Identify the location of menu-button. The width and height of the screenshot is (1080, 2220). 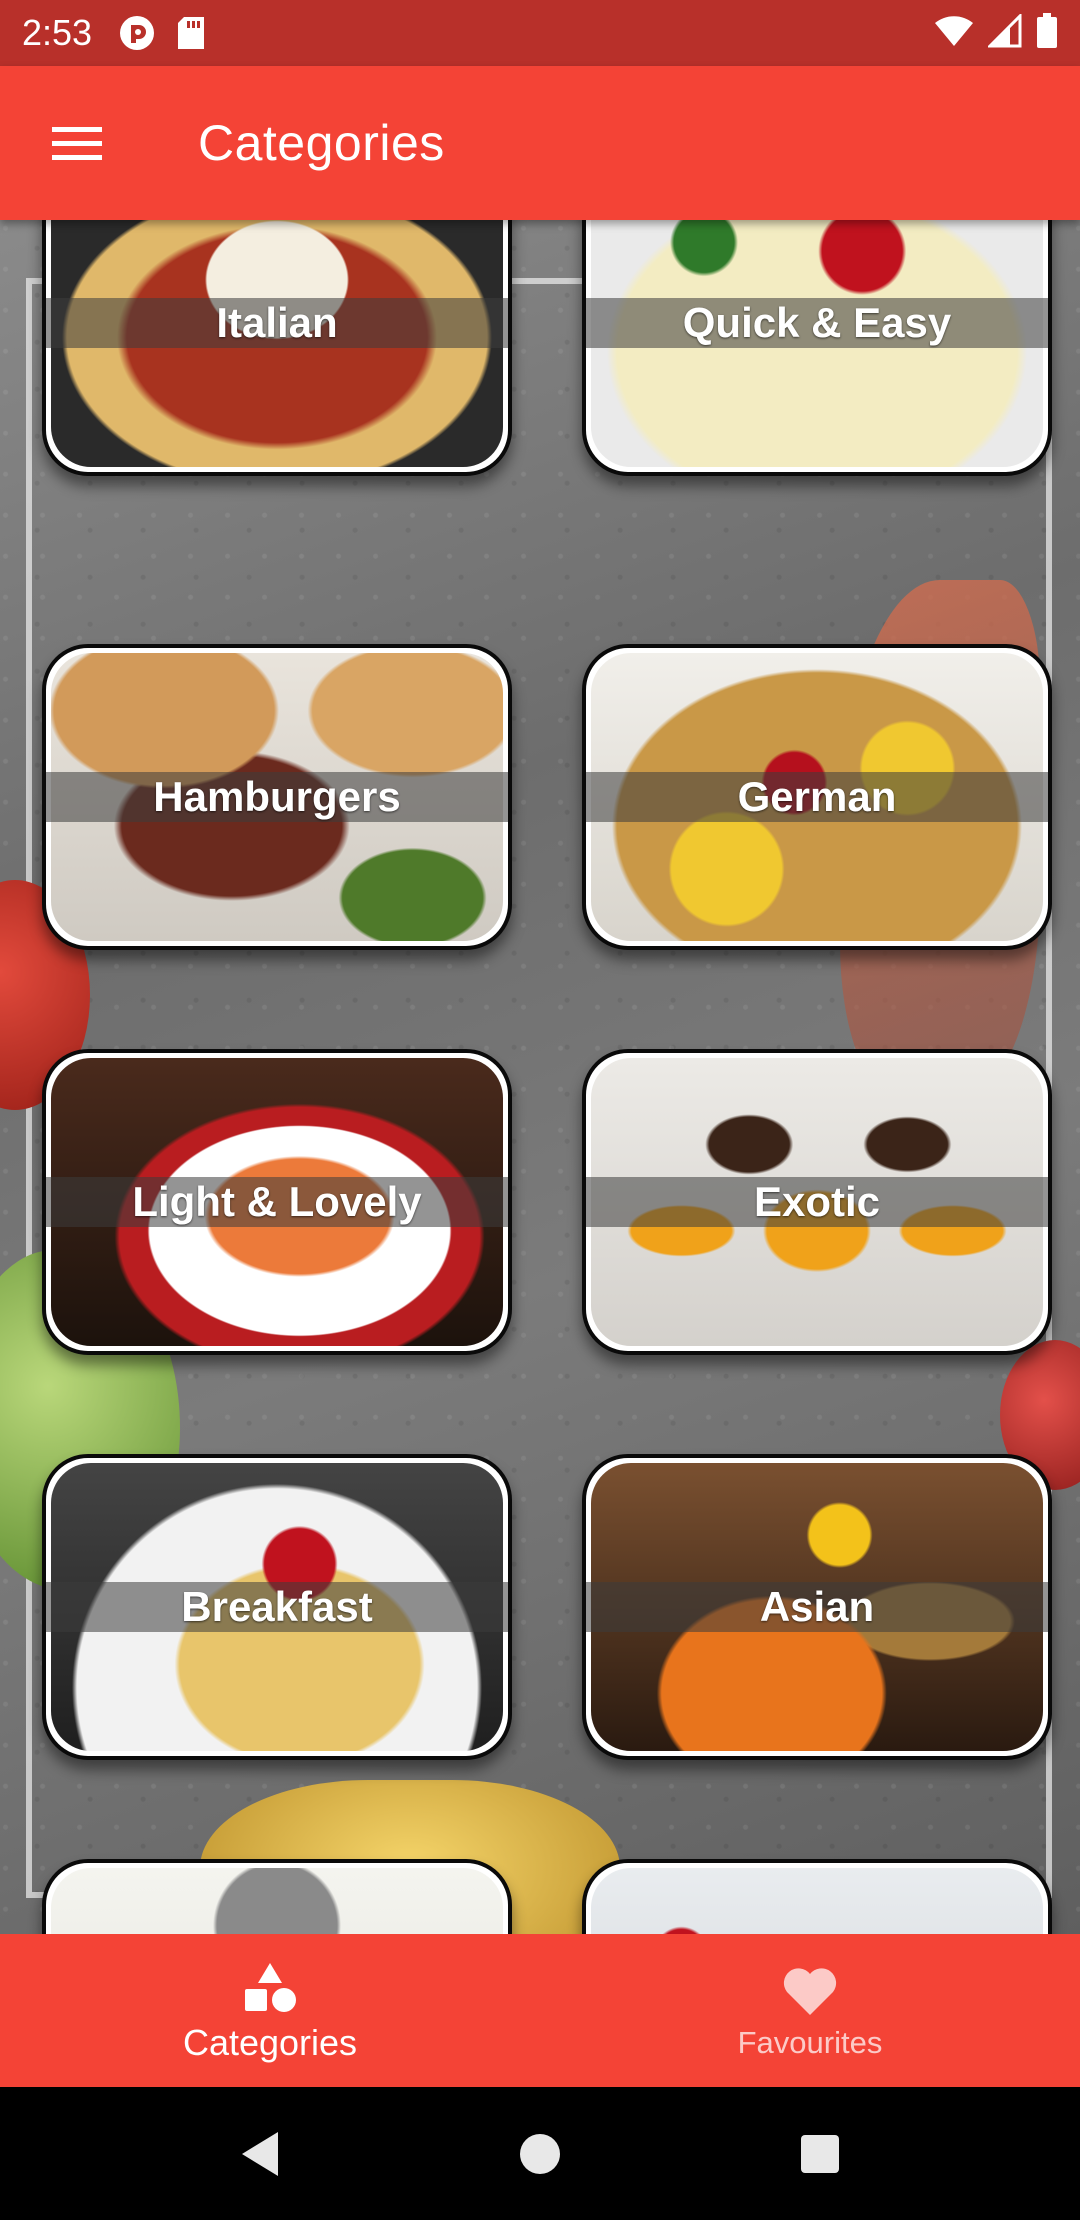
(77, 143).